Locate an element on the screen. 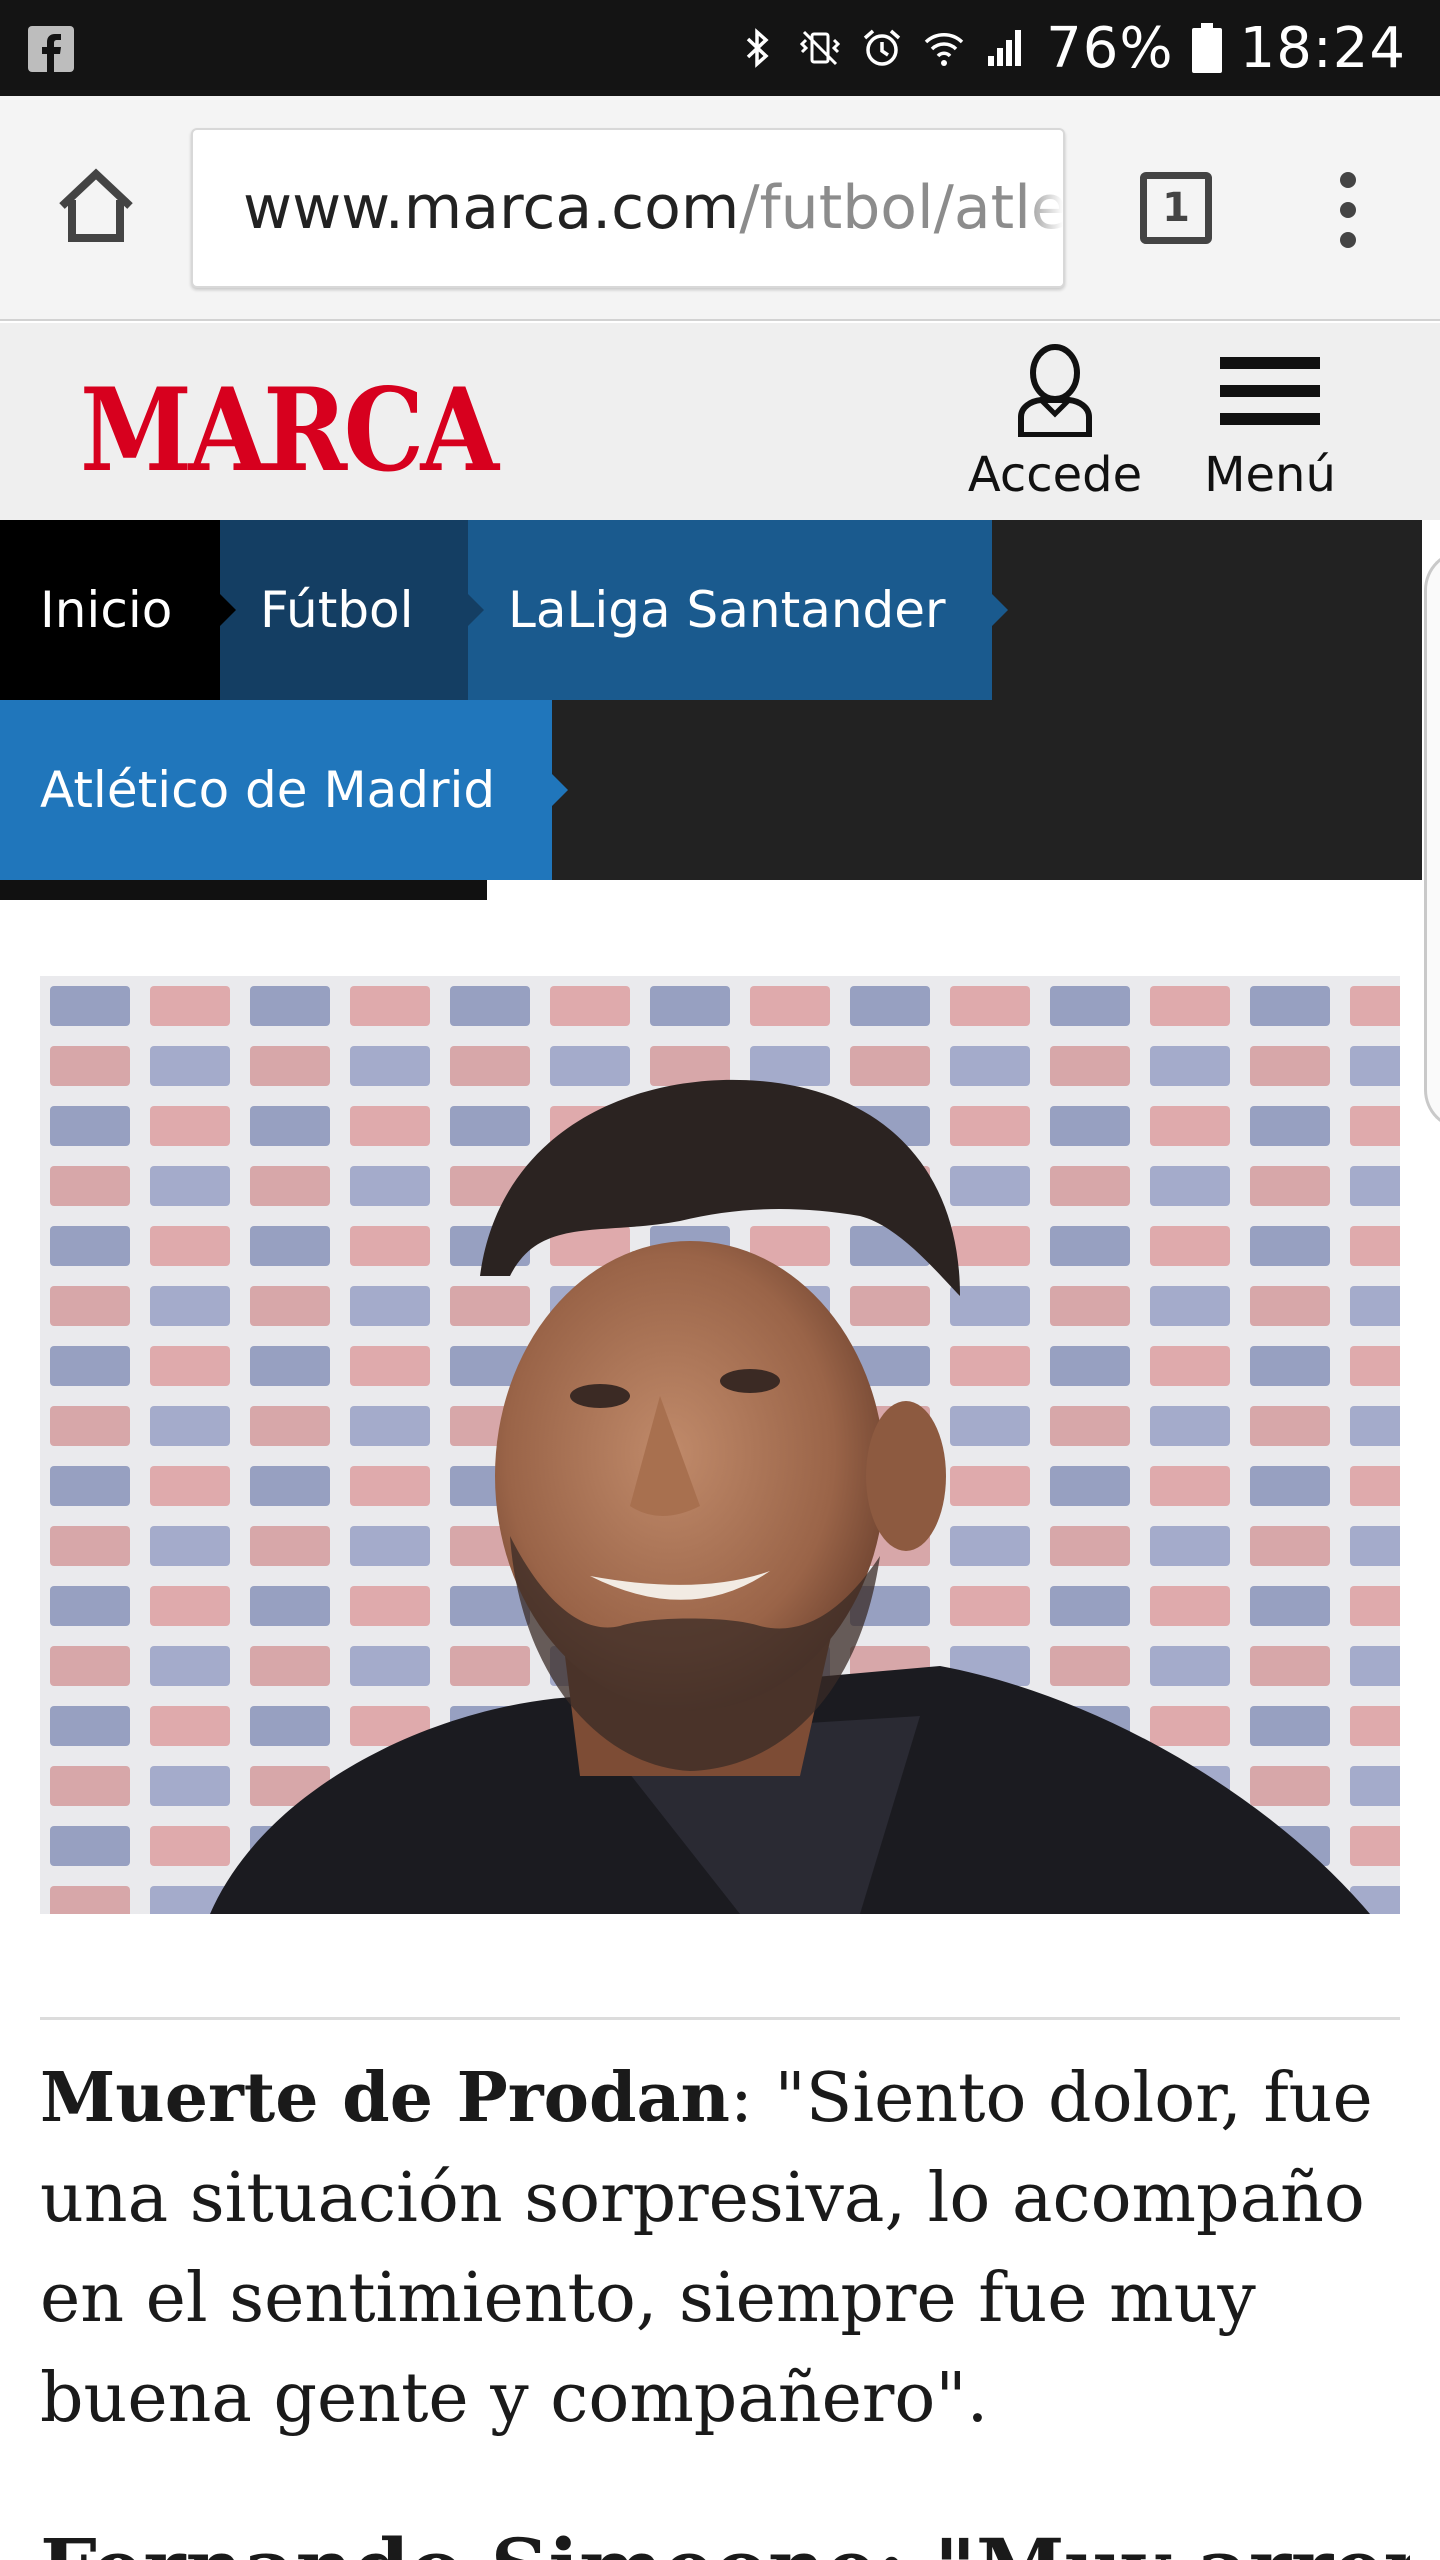 The image size is (1440, 2560). site-header: MARCA Accede Menú is located at coordinates (720, 421).